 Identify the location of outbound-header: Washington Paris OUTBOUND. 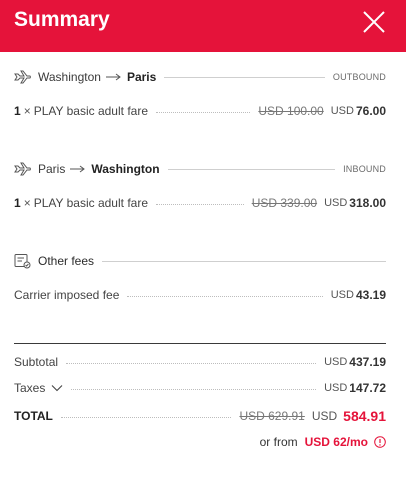
(200, 77).